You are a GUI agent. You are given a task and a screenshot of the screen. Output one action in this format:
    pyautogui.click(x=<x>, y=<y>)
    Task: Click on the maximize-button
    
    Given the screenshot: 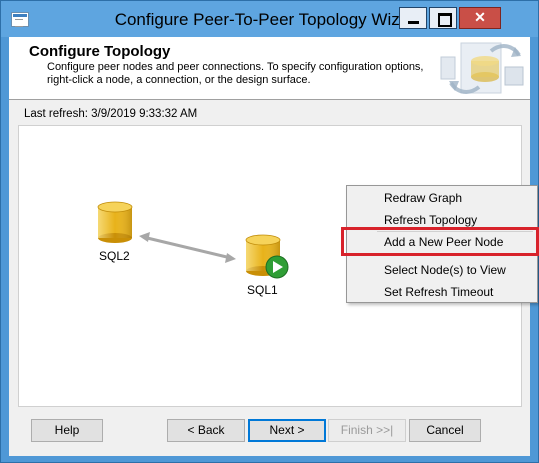 What is the action you would take?
    pyautogui.click(x=443, y=18)
    